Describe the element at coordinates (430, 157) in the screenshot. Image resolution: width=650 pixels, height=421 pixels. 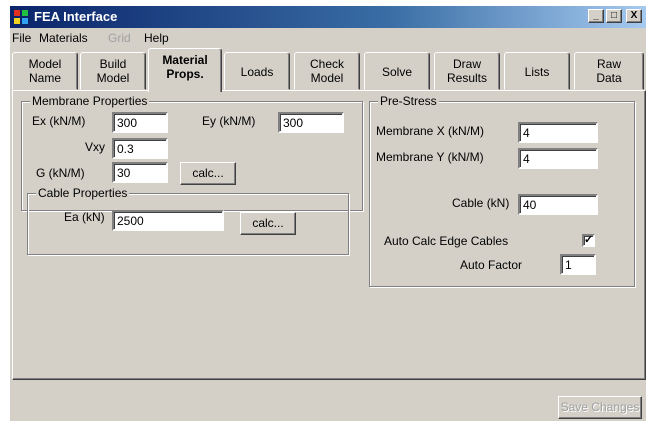
I see `membrane-y-label: Membrane Y (kN/M)` at that location.